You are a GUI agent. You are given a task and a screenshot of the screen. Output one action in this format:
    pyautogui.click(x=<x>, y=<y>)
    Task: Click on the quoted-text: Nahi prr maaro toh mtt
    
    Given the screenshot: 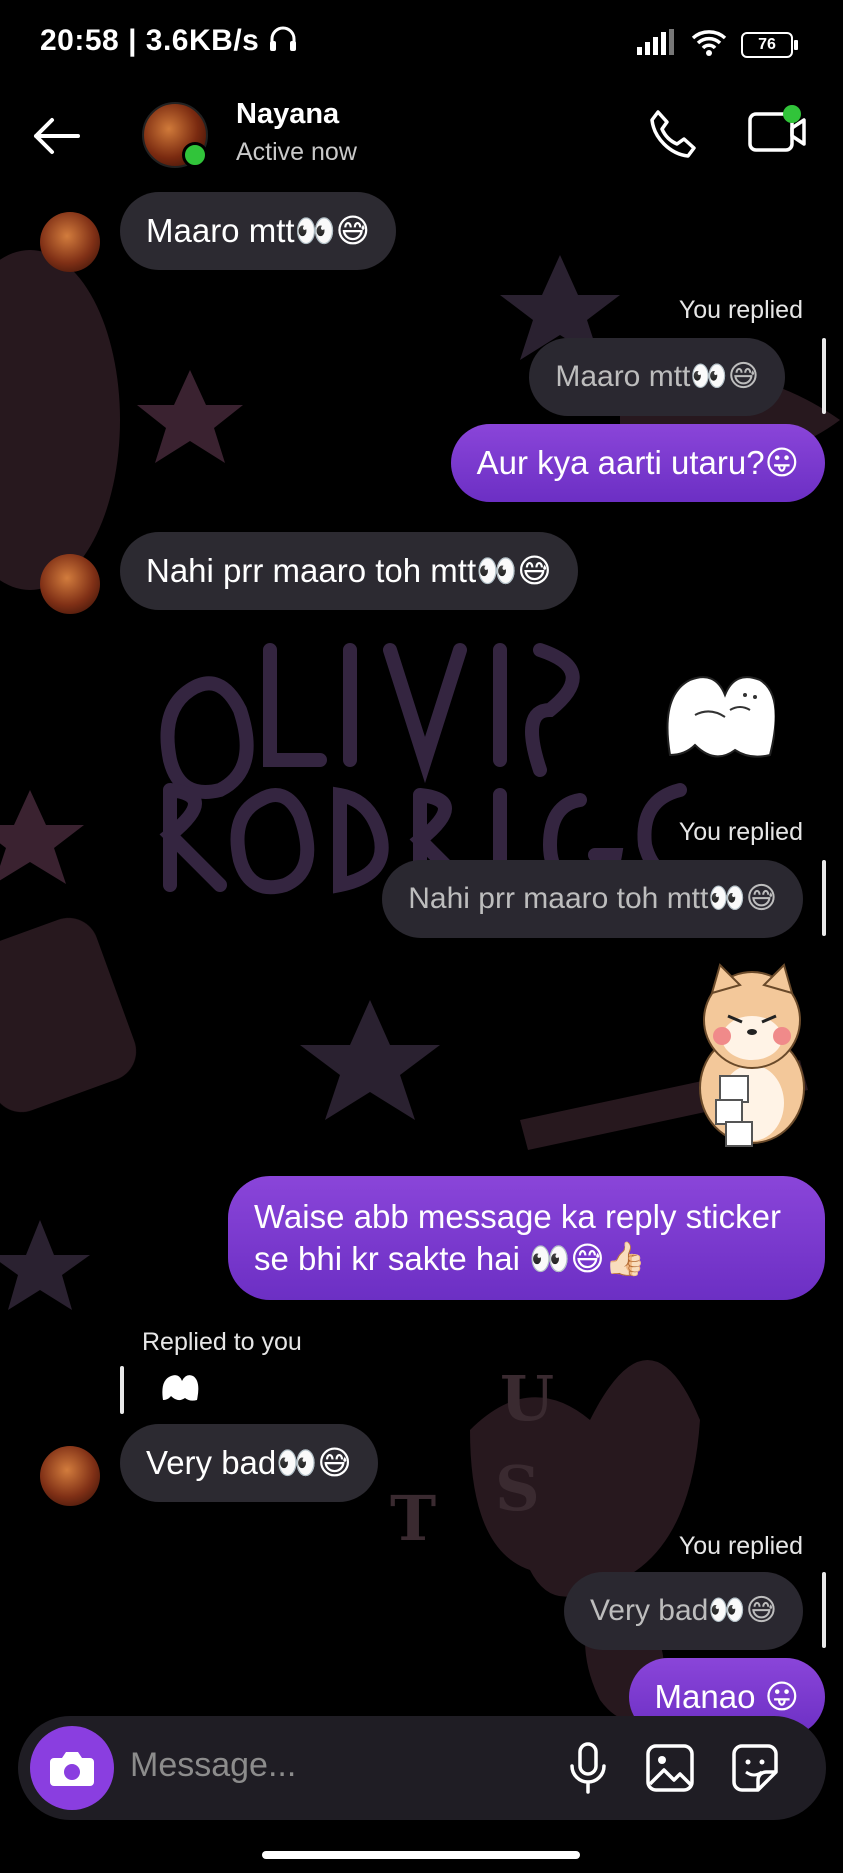 What is the action you would take?
    pyautogui.click(x=558, y=898)
    